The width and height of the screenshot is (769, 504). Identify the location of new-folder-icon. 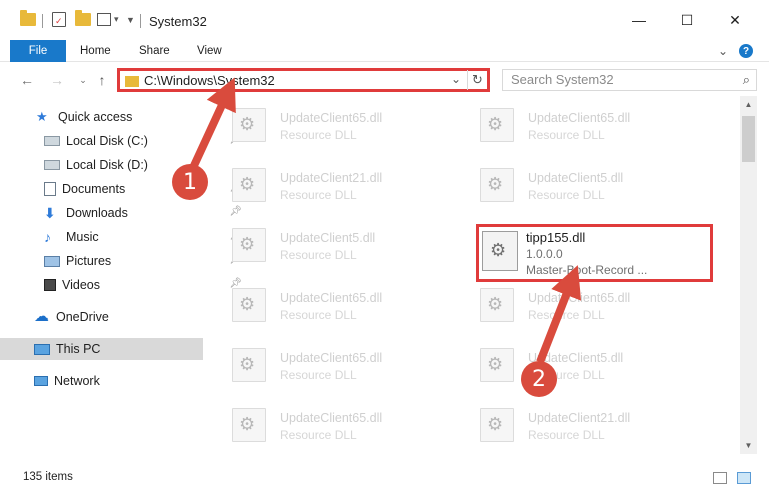
(83, 18).